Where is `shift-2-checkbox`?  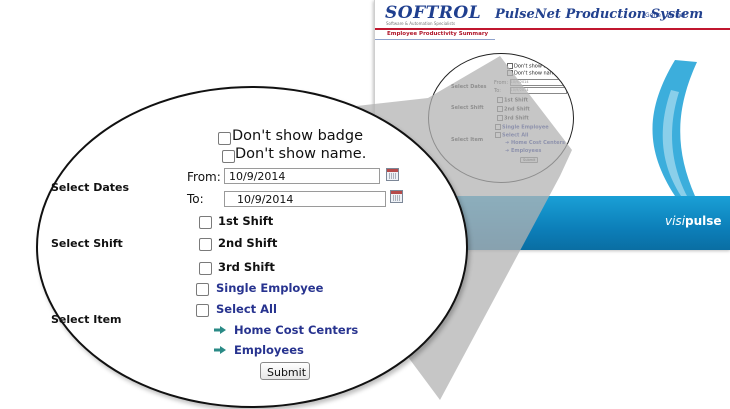
shift-2-checkbox is located at coordinates (205, 244).